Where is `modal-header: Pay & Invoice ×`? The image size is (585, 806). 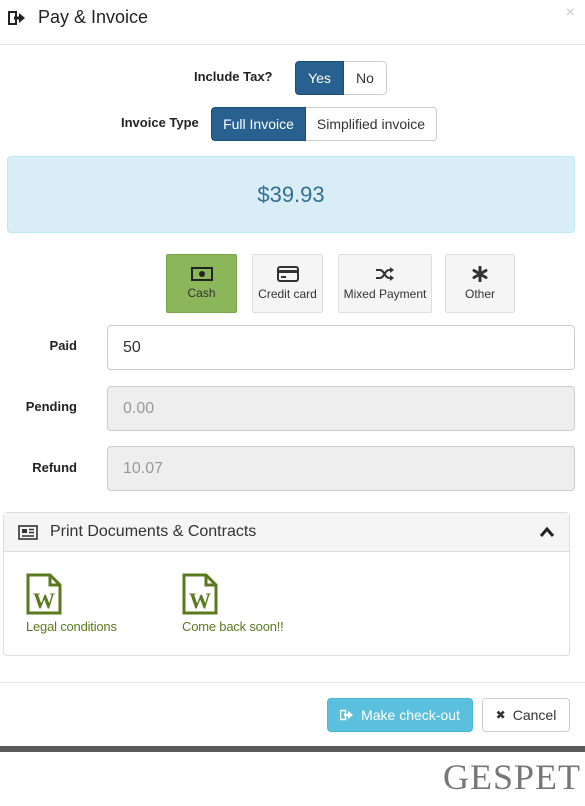 modal-header: Pay & Invoice × is located at coordinates (292, 22).